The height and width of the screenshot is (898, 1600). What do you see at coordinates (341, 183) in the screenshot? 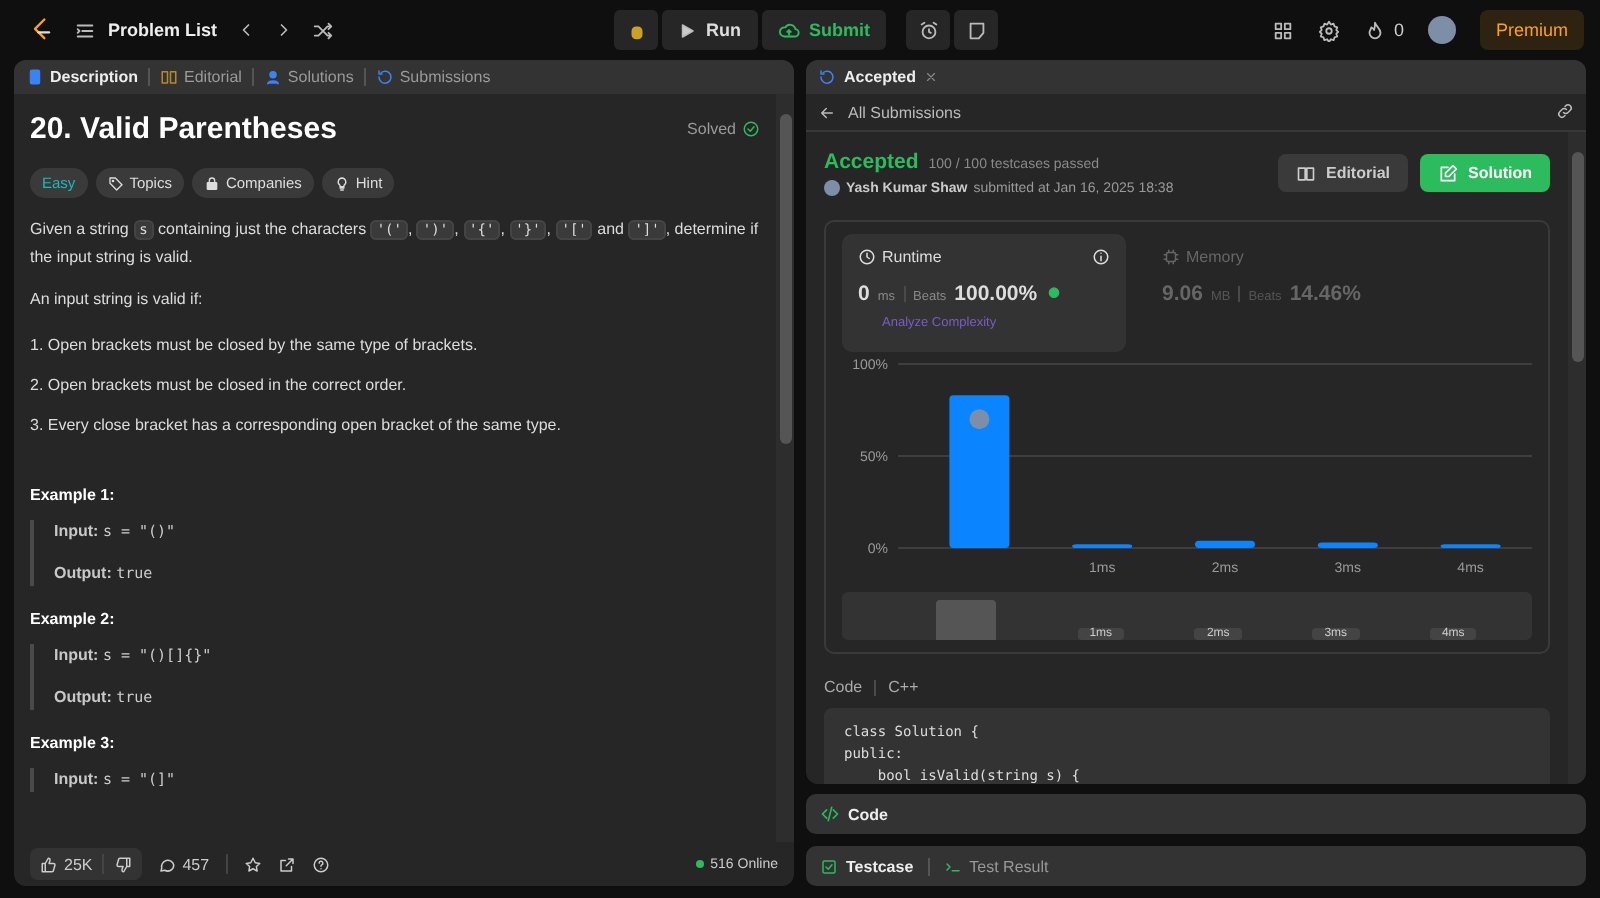
I see `lightbulb-icon` at bounding box center [341, 183].